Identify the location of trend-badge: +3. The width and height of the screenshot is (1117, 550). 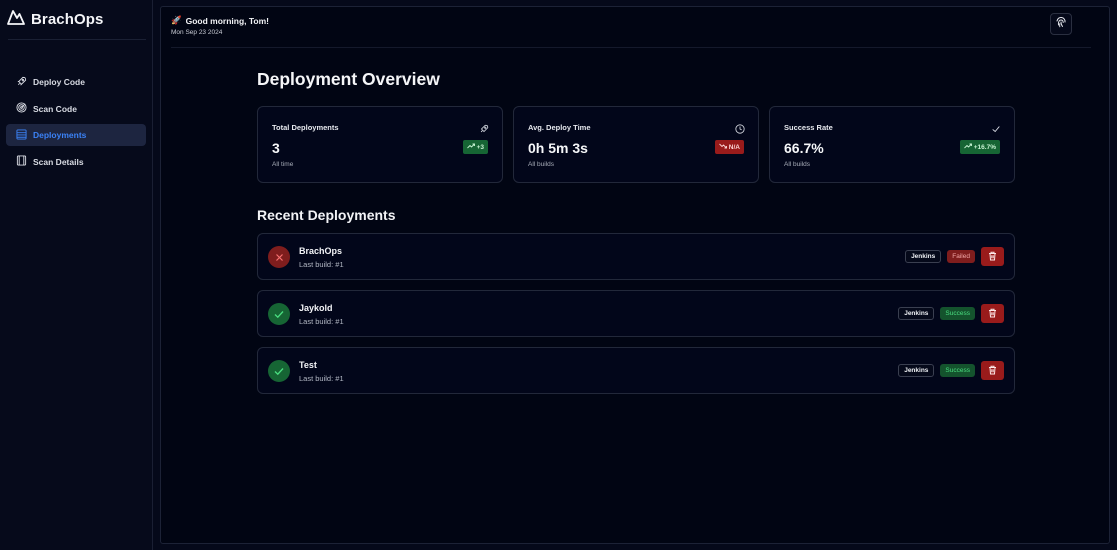
(475, 147).